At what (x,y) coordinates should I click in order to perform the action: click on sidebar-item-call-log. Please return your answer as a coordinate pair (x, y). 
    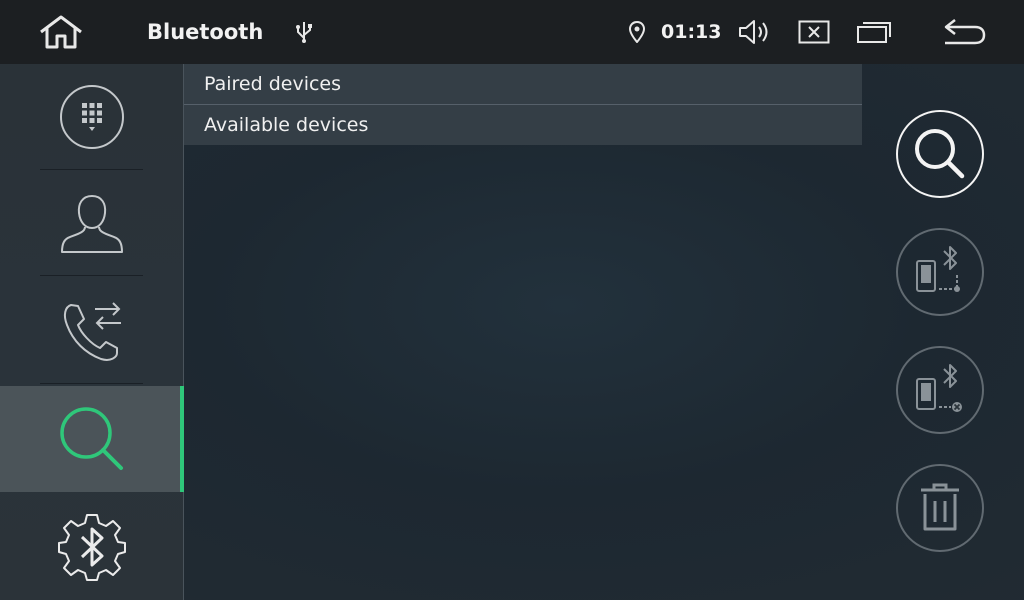
    Looking at the image, I should click on (91, 330).